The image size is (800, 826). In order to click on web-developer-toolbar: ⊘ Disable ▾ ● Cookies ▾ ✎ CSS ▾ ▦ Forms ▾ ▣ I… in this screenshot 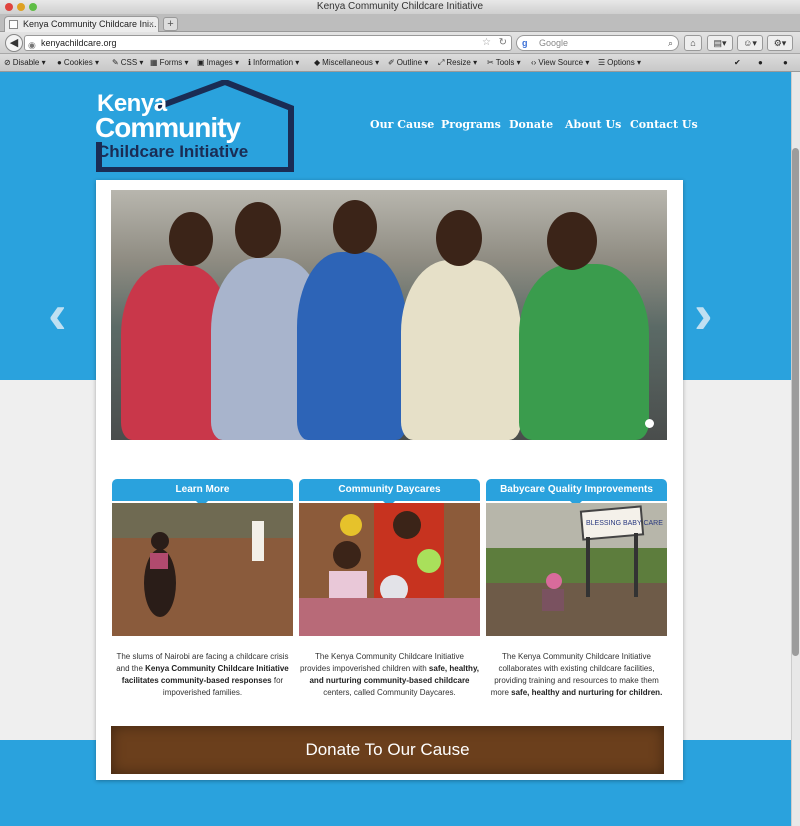, I will do `click(400, 63)`.